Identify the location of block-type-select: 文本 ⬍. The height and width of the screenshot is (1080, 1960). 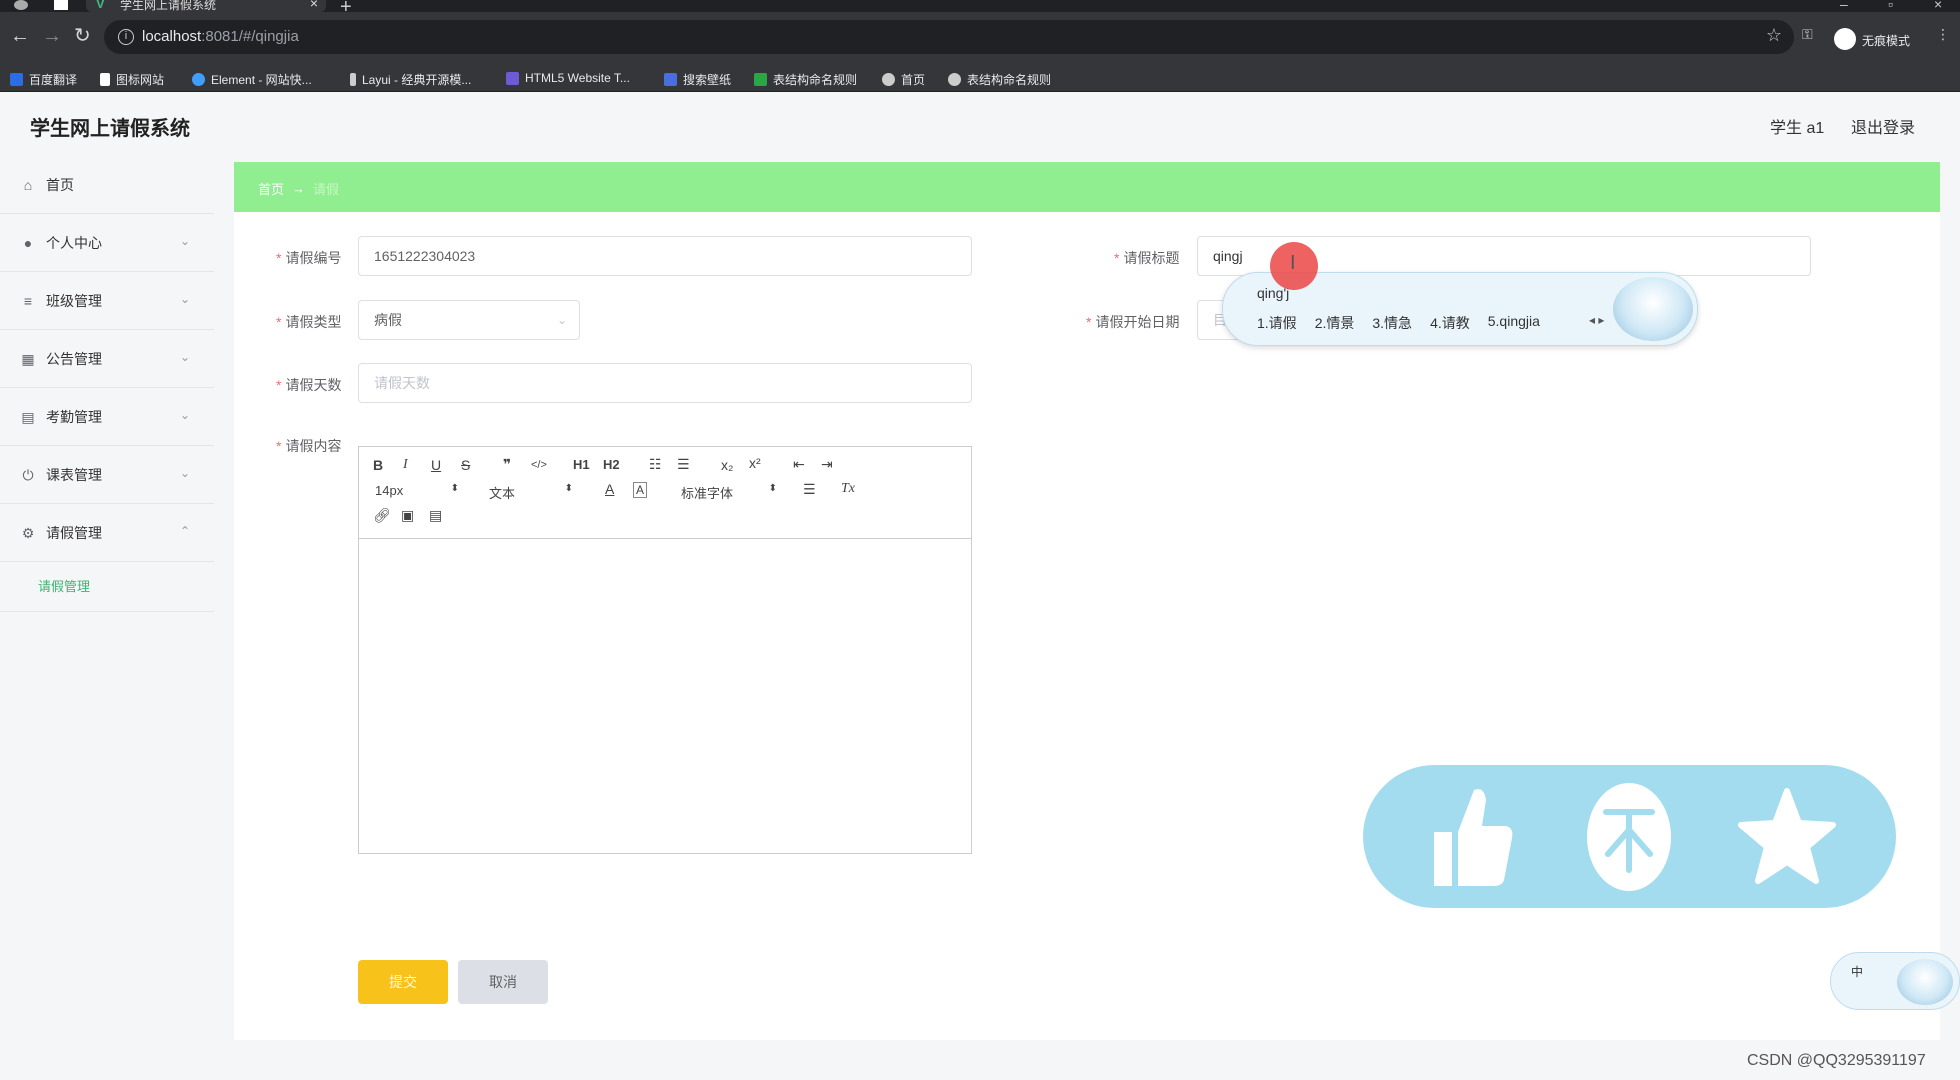
(531, 492).